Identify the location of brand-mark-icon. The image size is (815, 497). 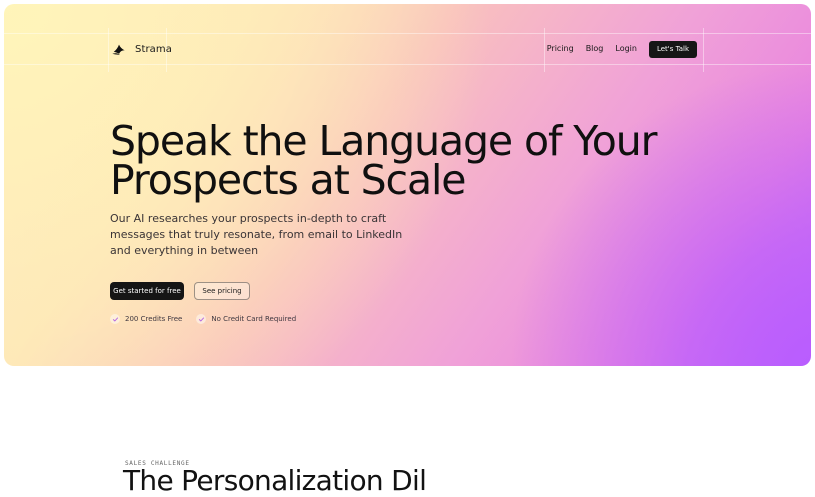
(118, 49).